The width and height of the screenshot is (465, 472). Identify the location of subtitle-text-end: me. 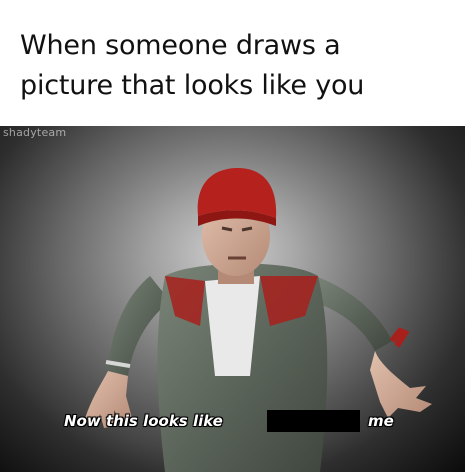
(381, 421).